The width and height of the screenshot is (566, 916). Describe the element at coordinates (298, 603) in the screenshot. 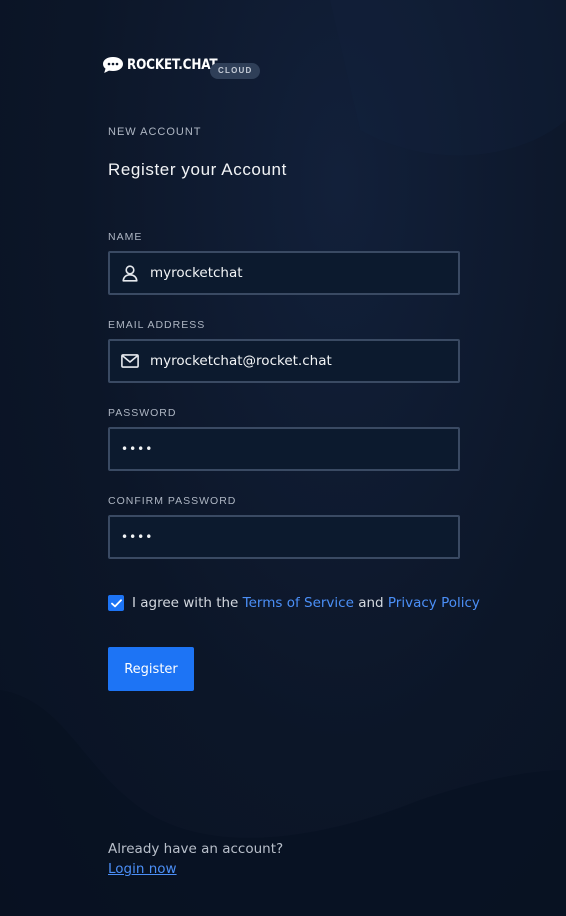

I see `terms-of-service-link: Terms of Service` at that location.